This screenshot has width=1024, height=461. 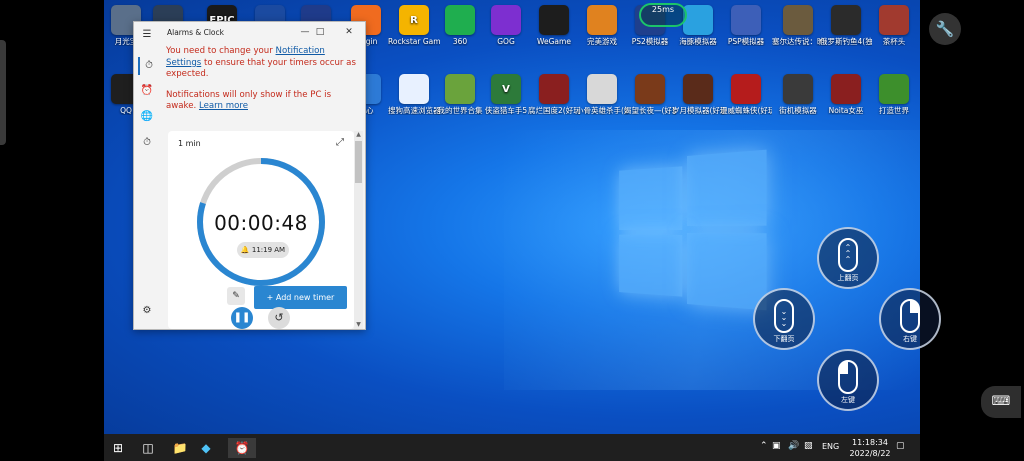 I want to click on desktop-icon: R Rockstar Games, so click(x=414, y=25).